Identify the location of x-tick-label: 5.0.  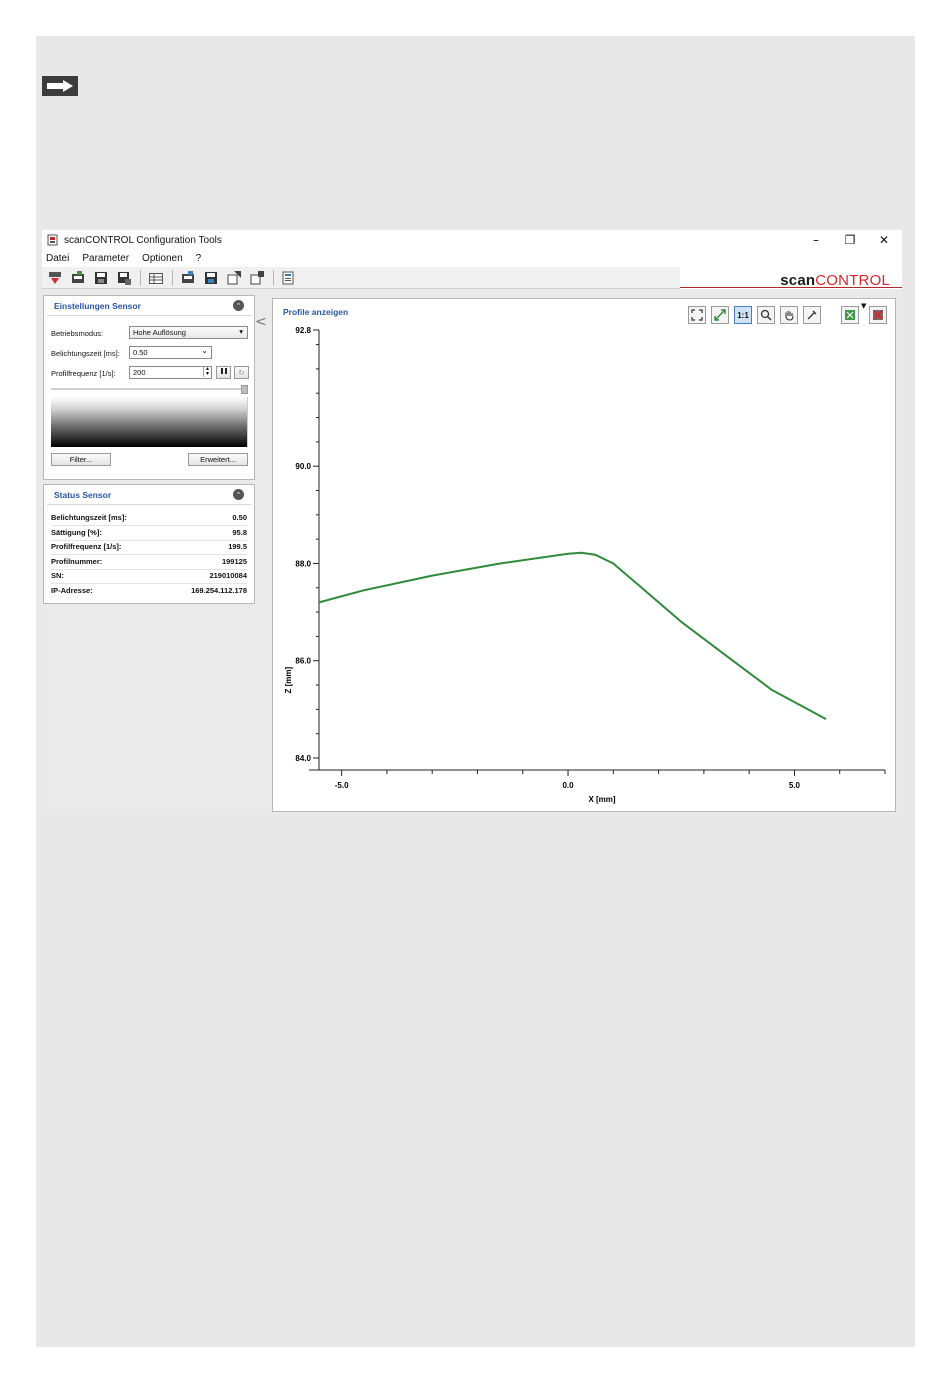
(795, 785).